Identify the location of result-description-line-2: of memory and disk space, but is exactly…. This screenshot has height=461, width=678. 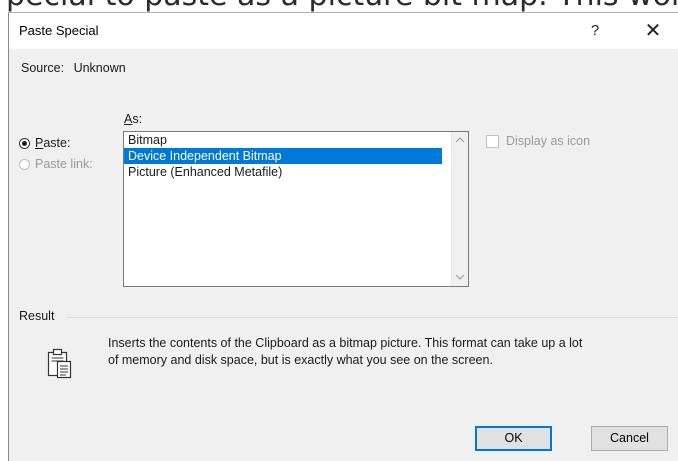
(300, 360).